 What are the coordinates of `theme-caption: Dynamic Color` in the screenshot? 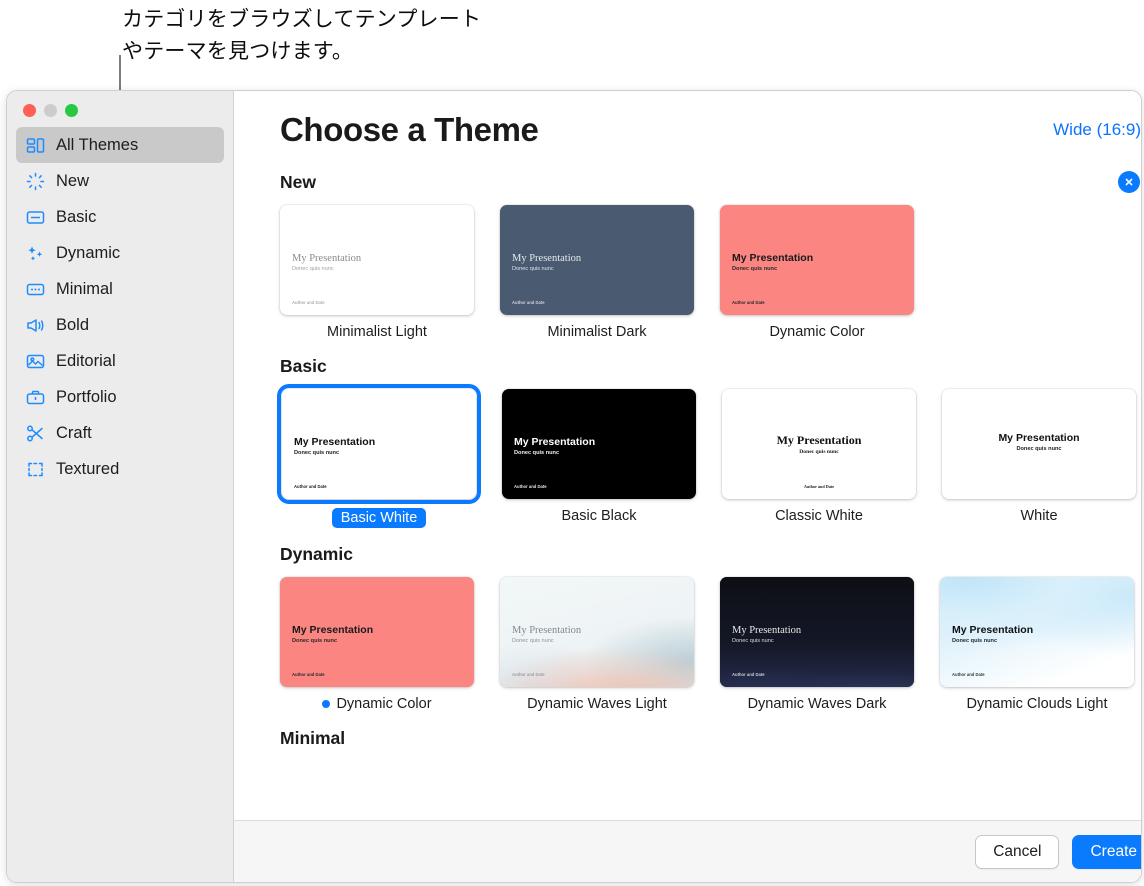 It's located at (377, 704).